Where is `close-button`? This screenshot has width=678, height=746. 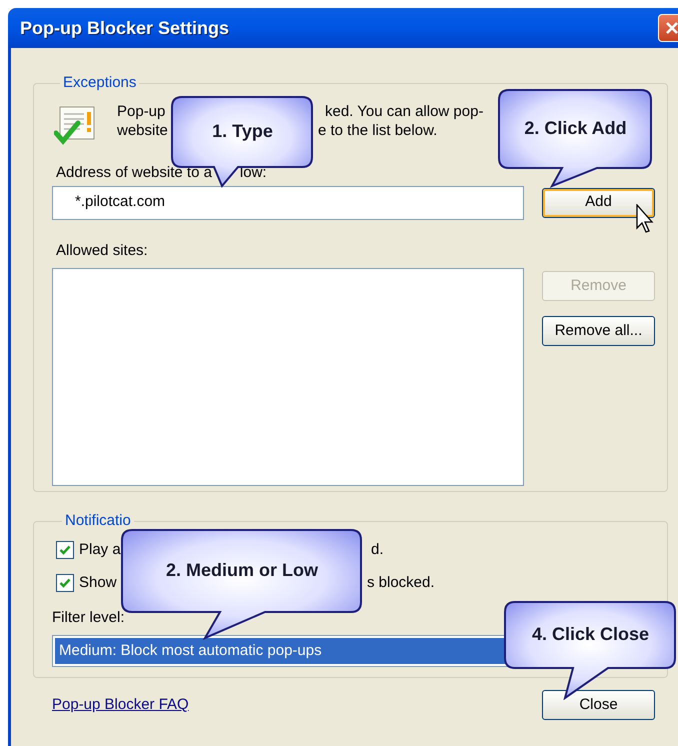 close-button is located at coordinates (668, 28).